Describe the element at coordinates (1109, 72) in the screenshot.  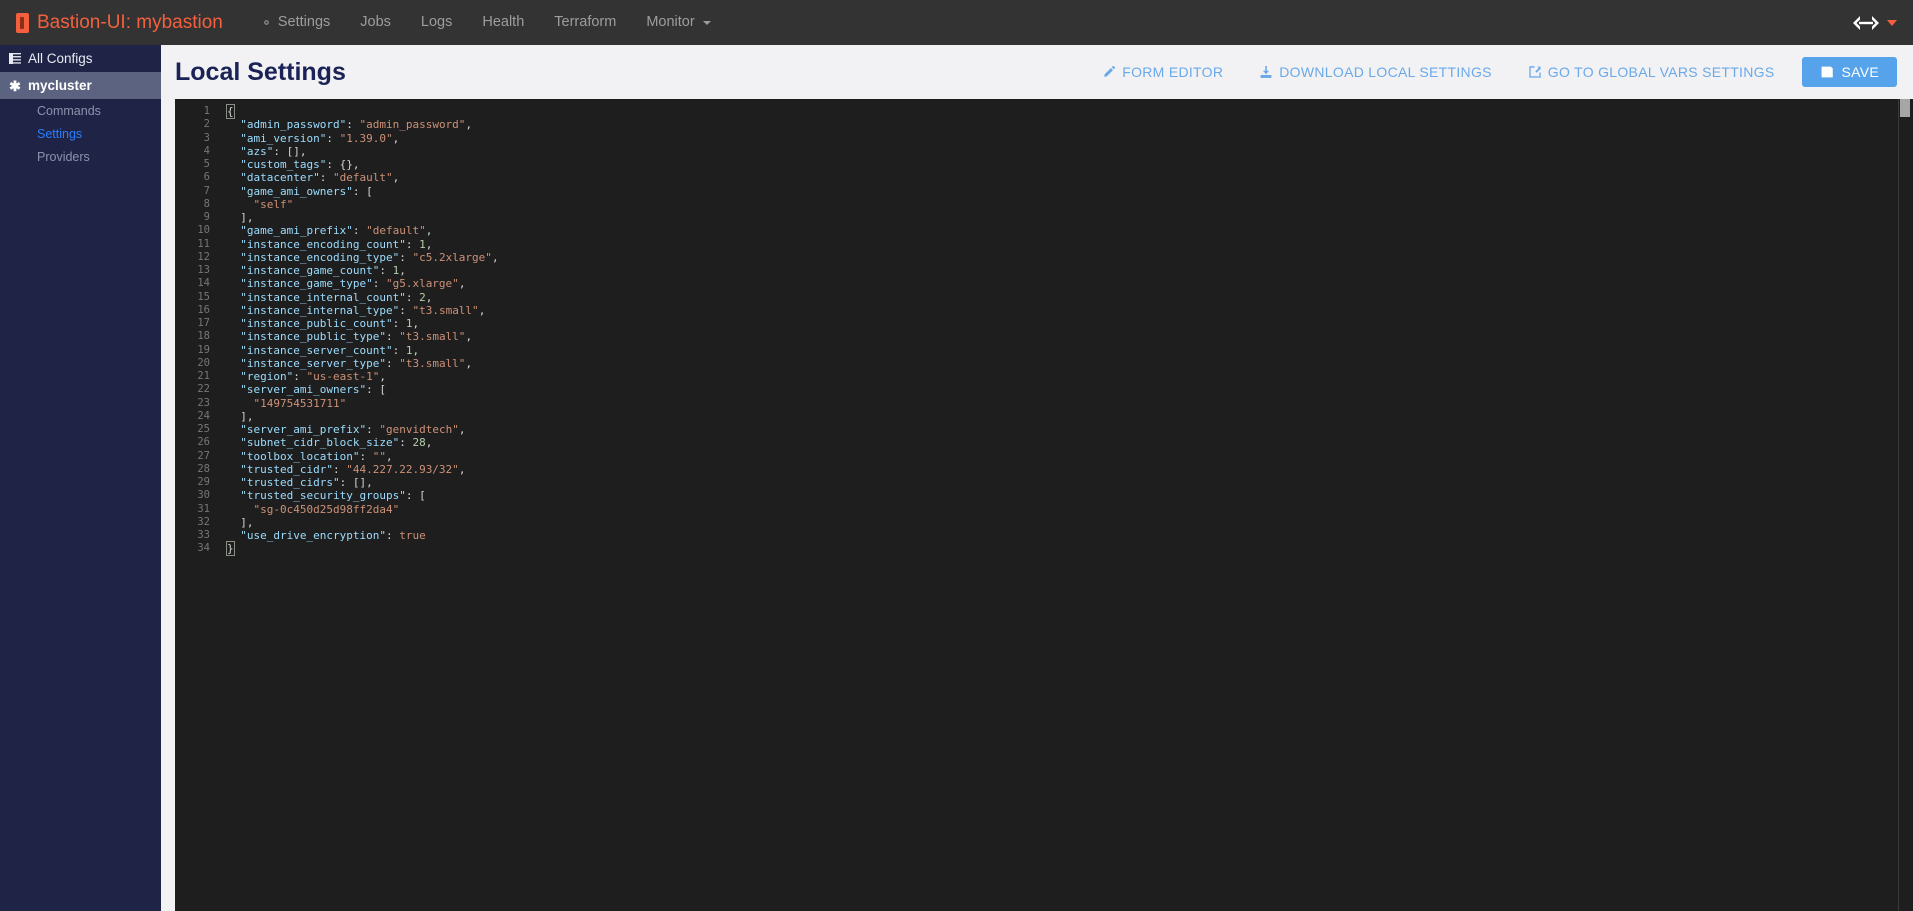
I see `pencil-icon` at that location.